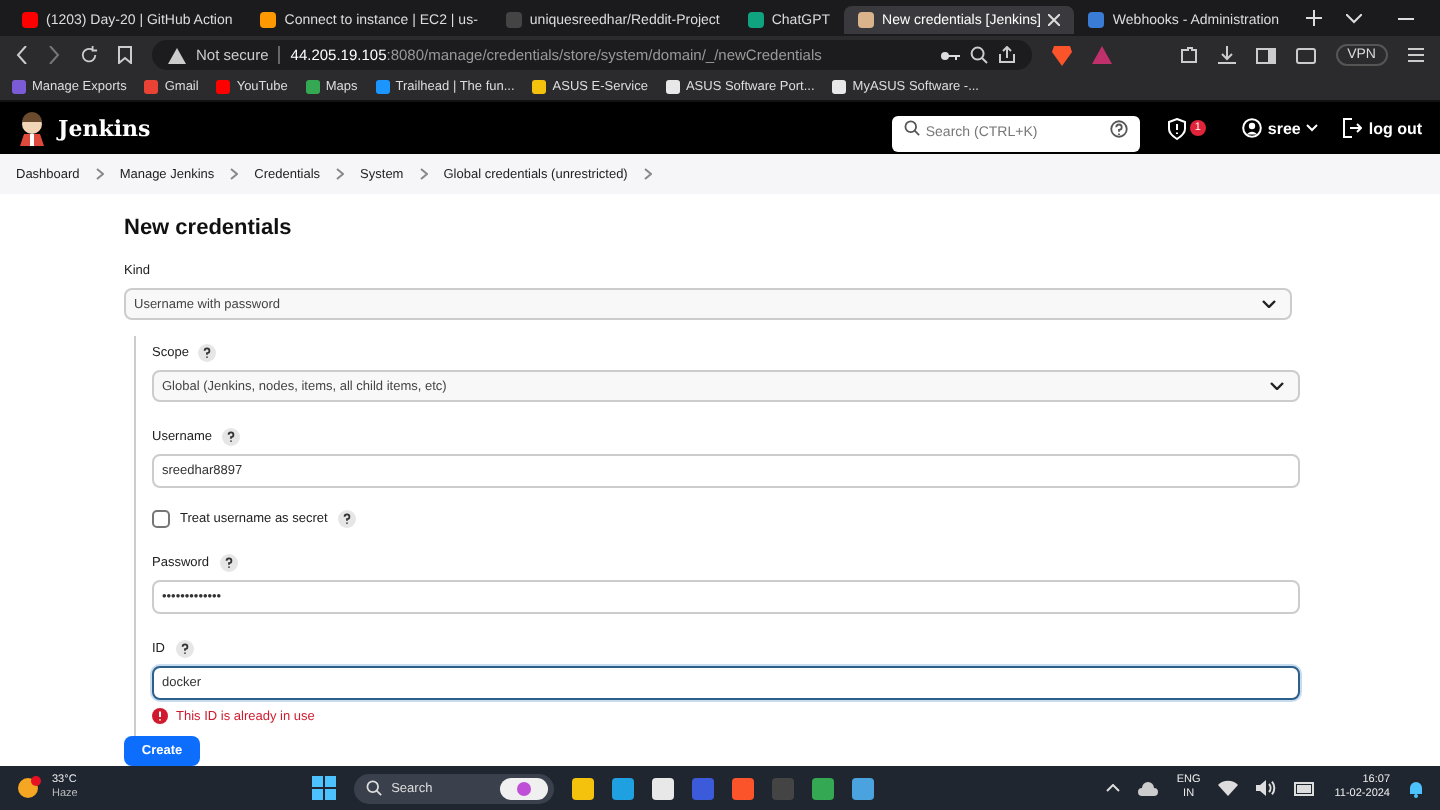  What do you see at coordinates (1305, 55) in the screenshot?
I see `wallet-icon` at bounding box center [1305, 55].